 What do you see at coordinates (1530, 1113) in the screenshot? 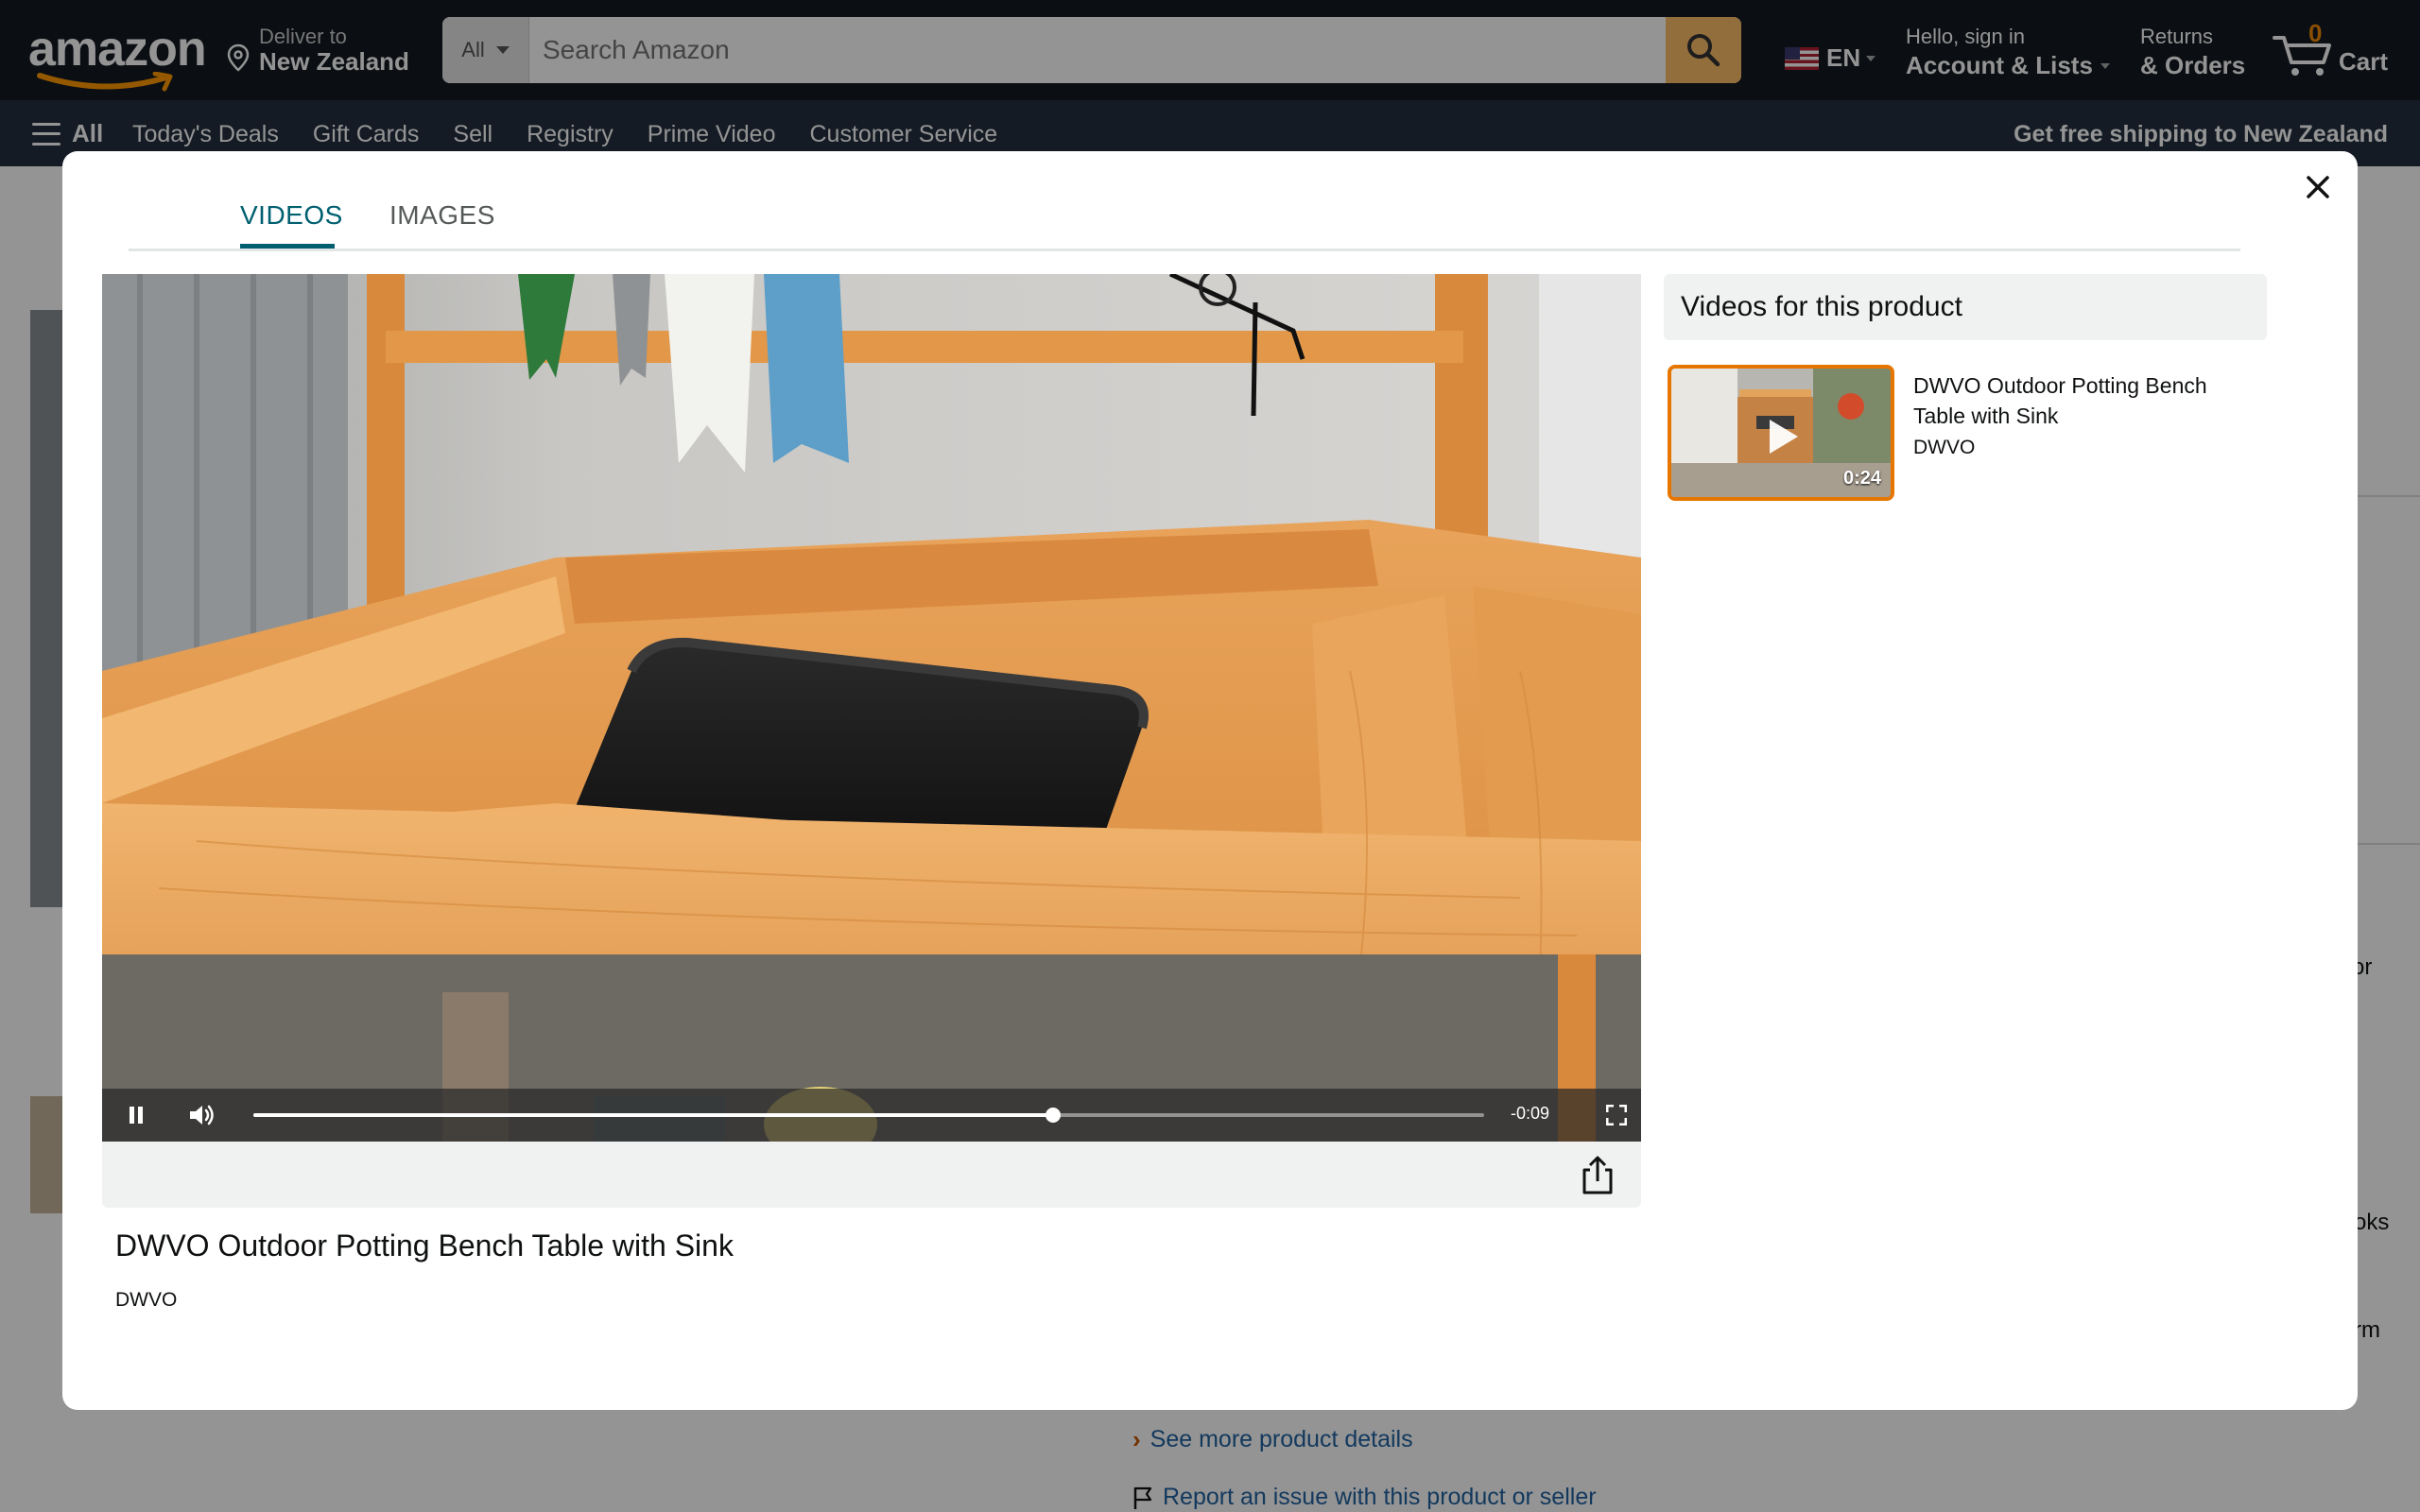
I see `time-remaining: -0:09` at bounding box center [1530, 1113].